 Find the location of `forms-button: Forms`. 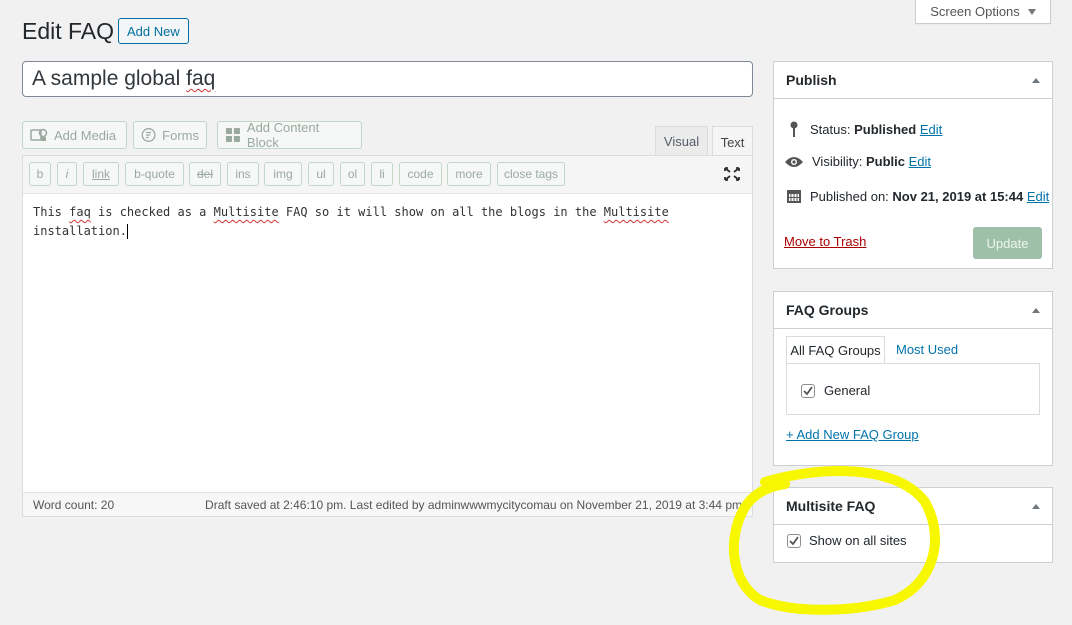

forms-button: Forms is located at coordinates (170, 135).